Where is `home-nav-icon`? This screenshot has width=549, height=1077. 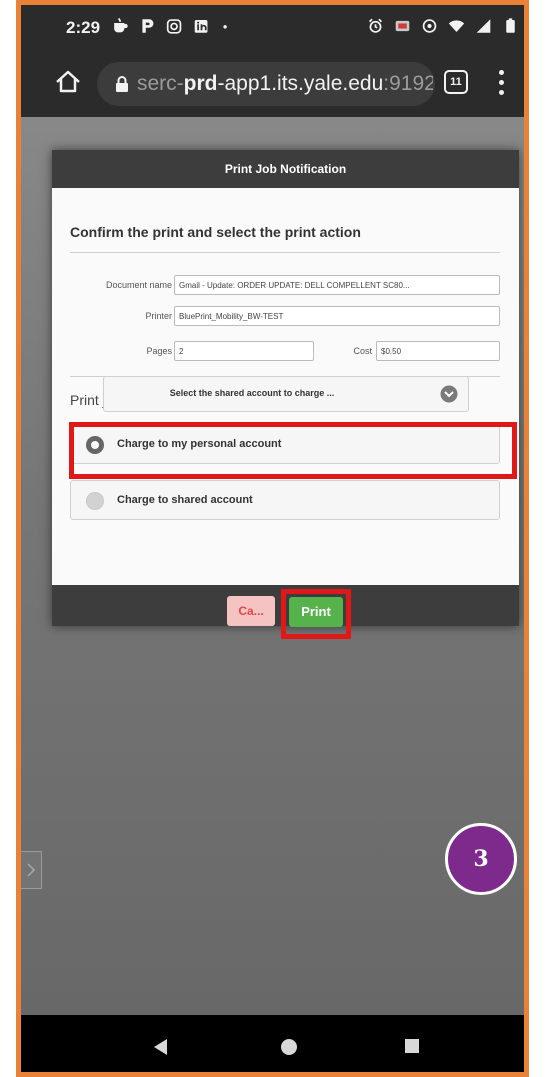 home-nav-icon is located at coordinates (289, 1047).